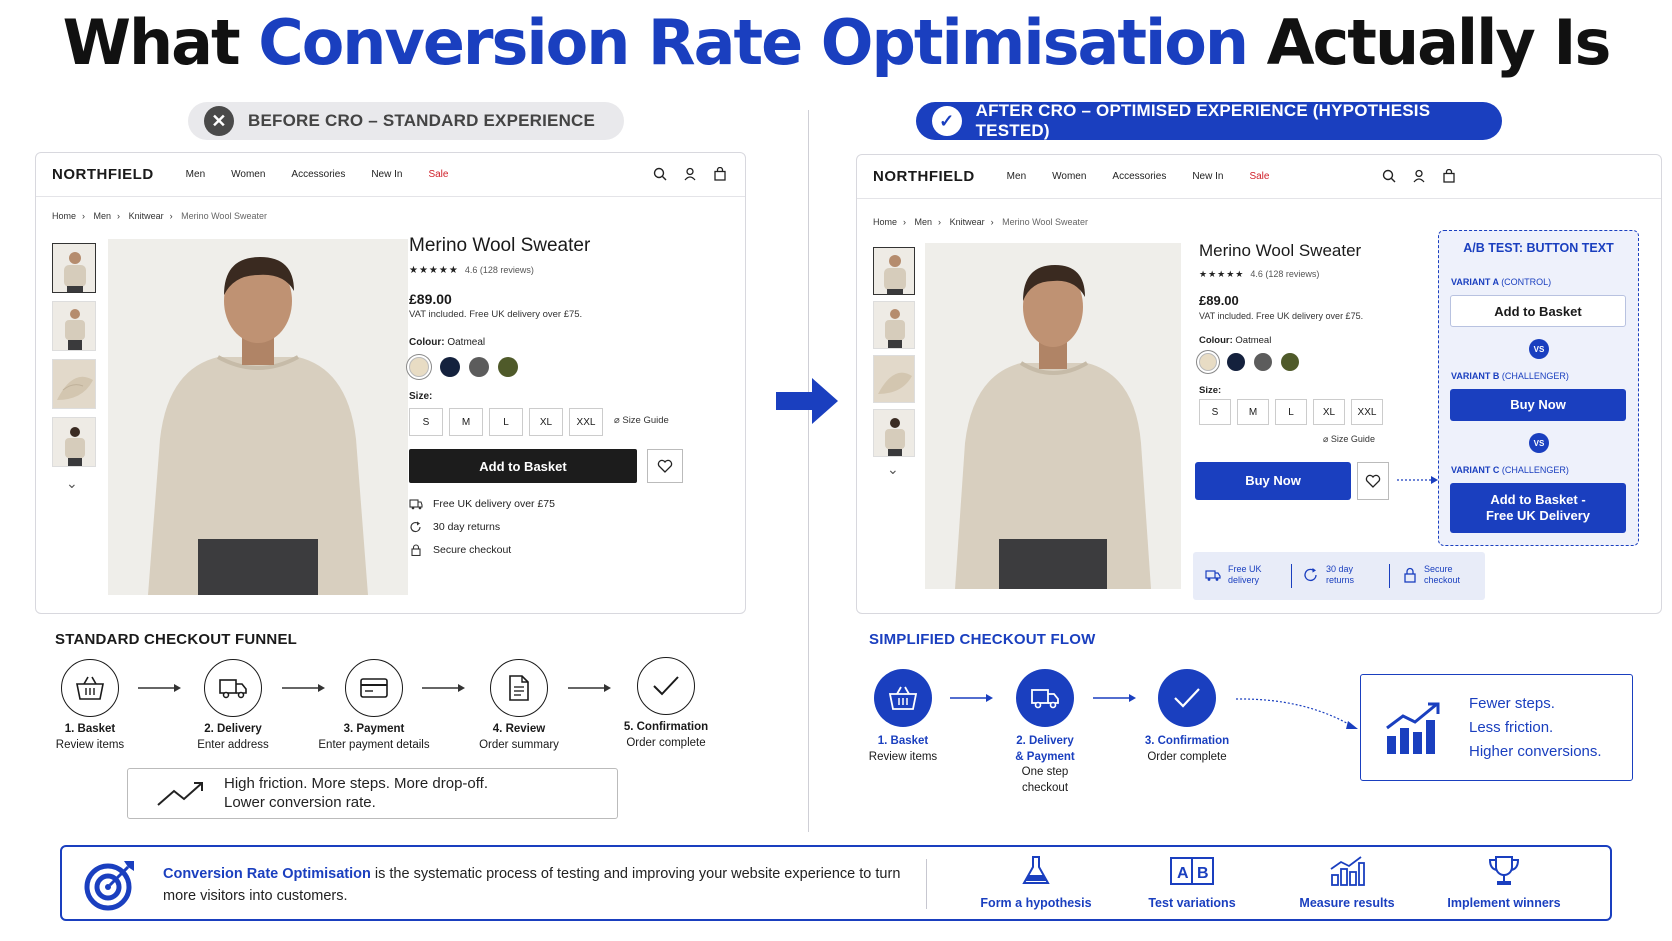  Describe the element at coordinates (1413, 728) in the screenshot. I see `growth-chart-icon` at that location.